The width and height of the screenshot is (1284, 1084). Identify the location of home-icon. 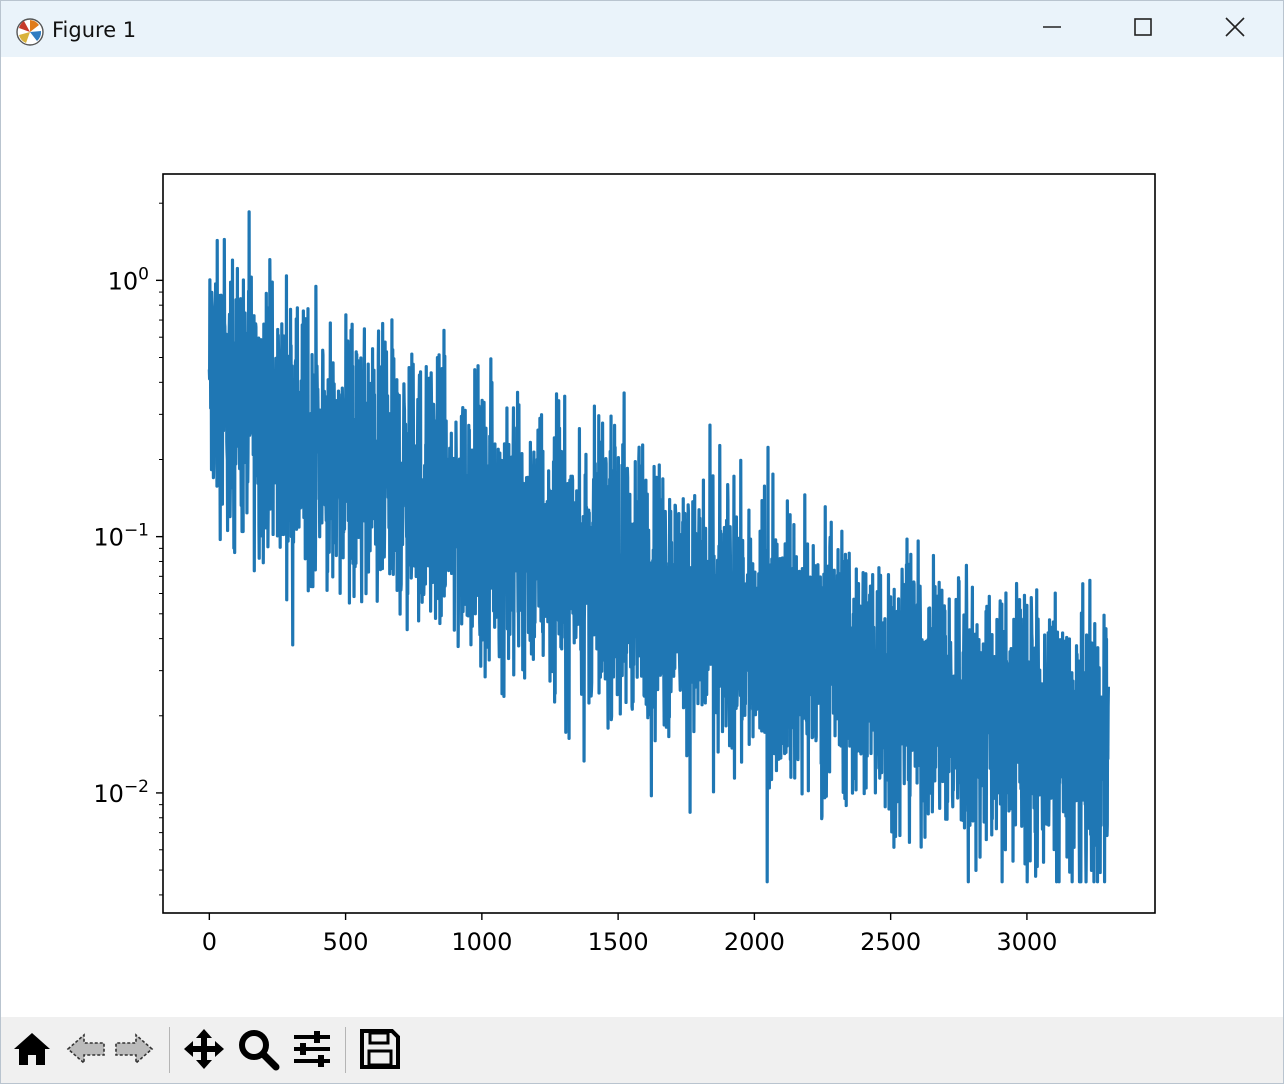
(32, 1051).